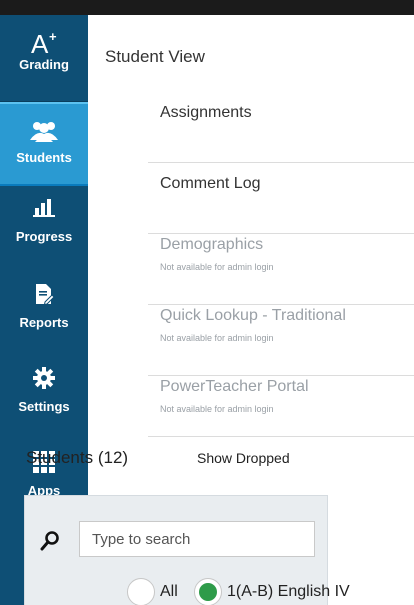 Image resolution: width=414 pixels, height=605 pixels. What do you see at coordinates (210, 183) in the screenshot?
I see `menu-item-label: Comment Log` at bounding box center [210, 183].